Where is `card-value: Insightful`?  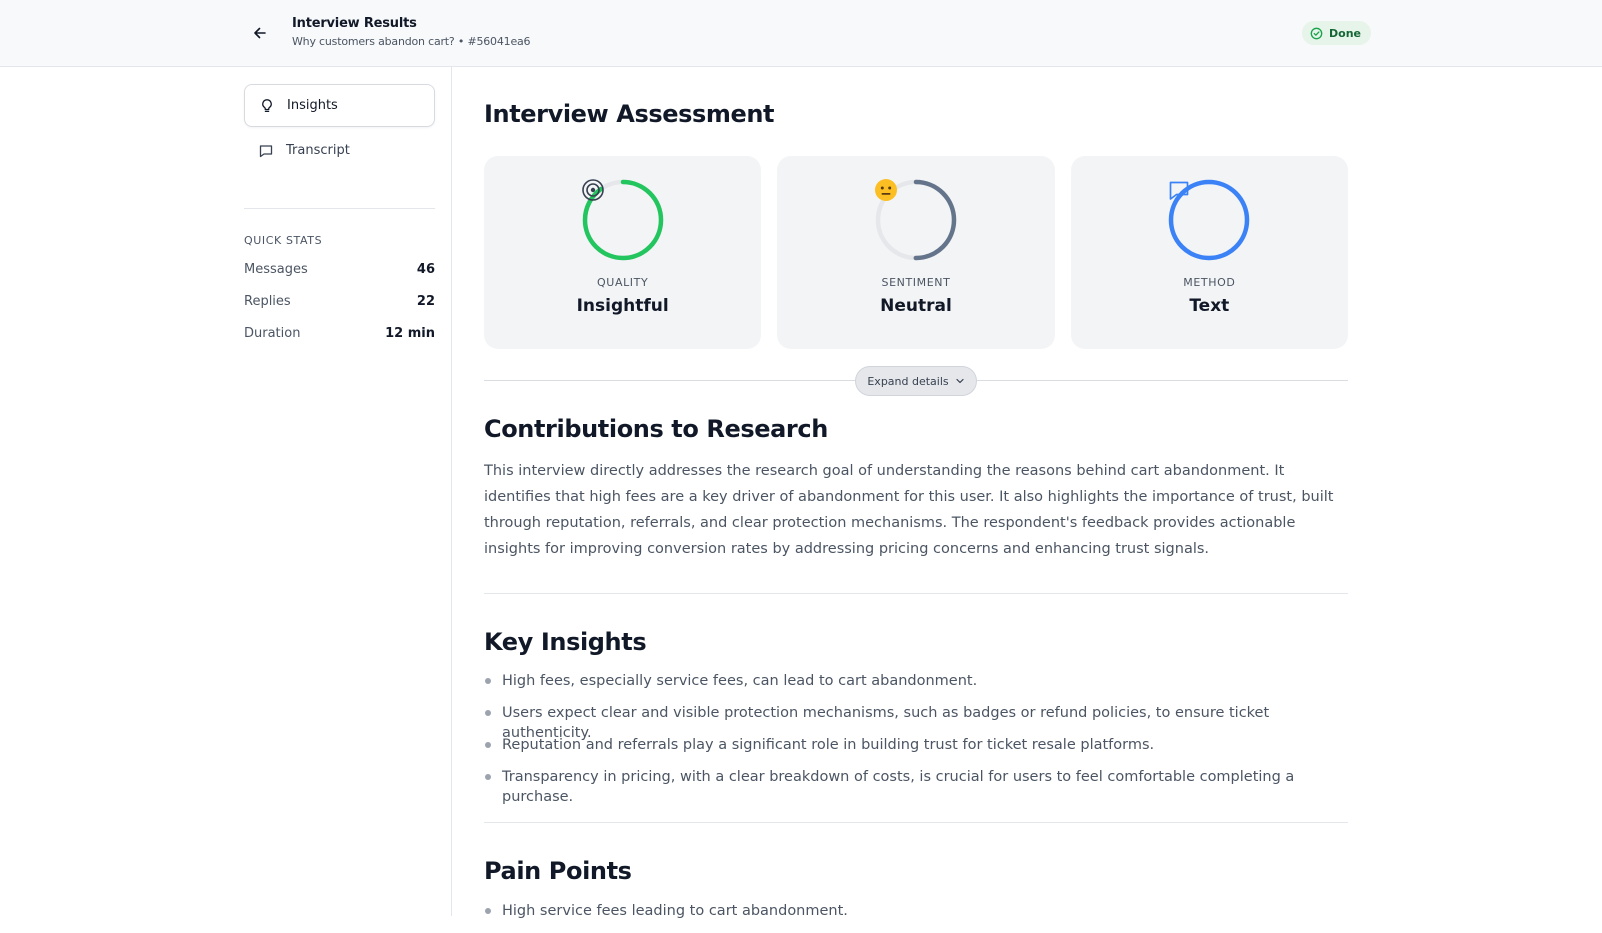 card-value: Insightful is located at coordinates (622, 306).